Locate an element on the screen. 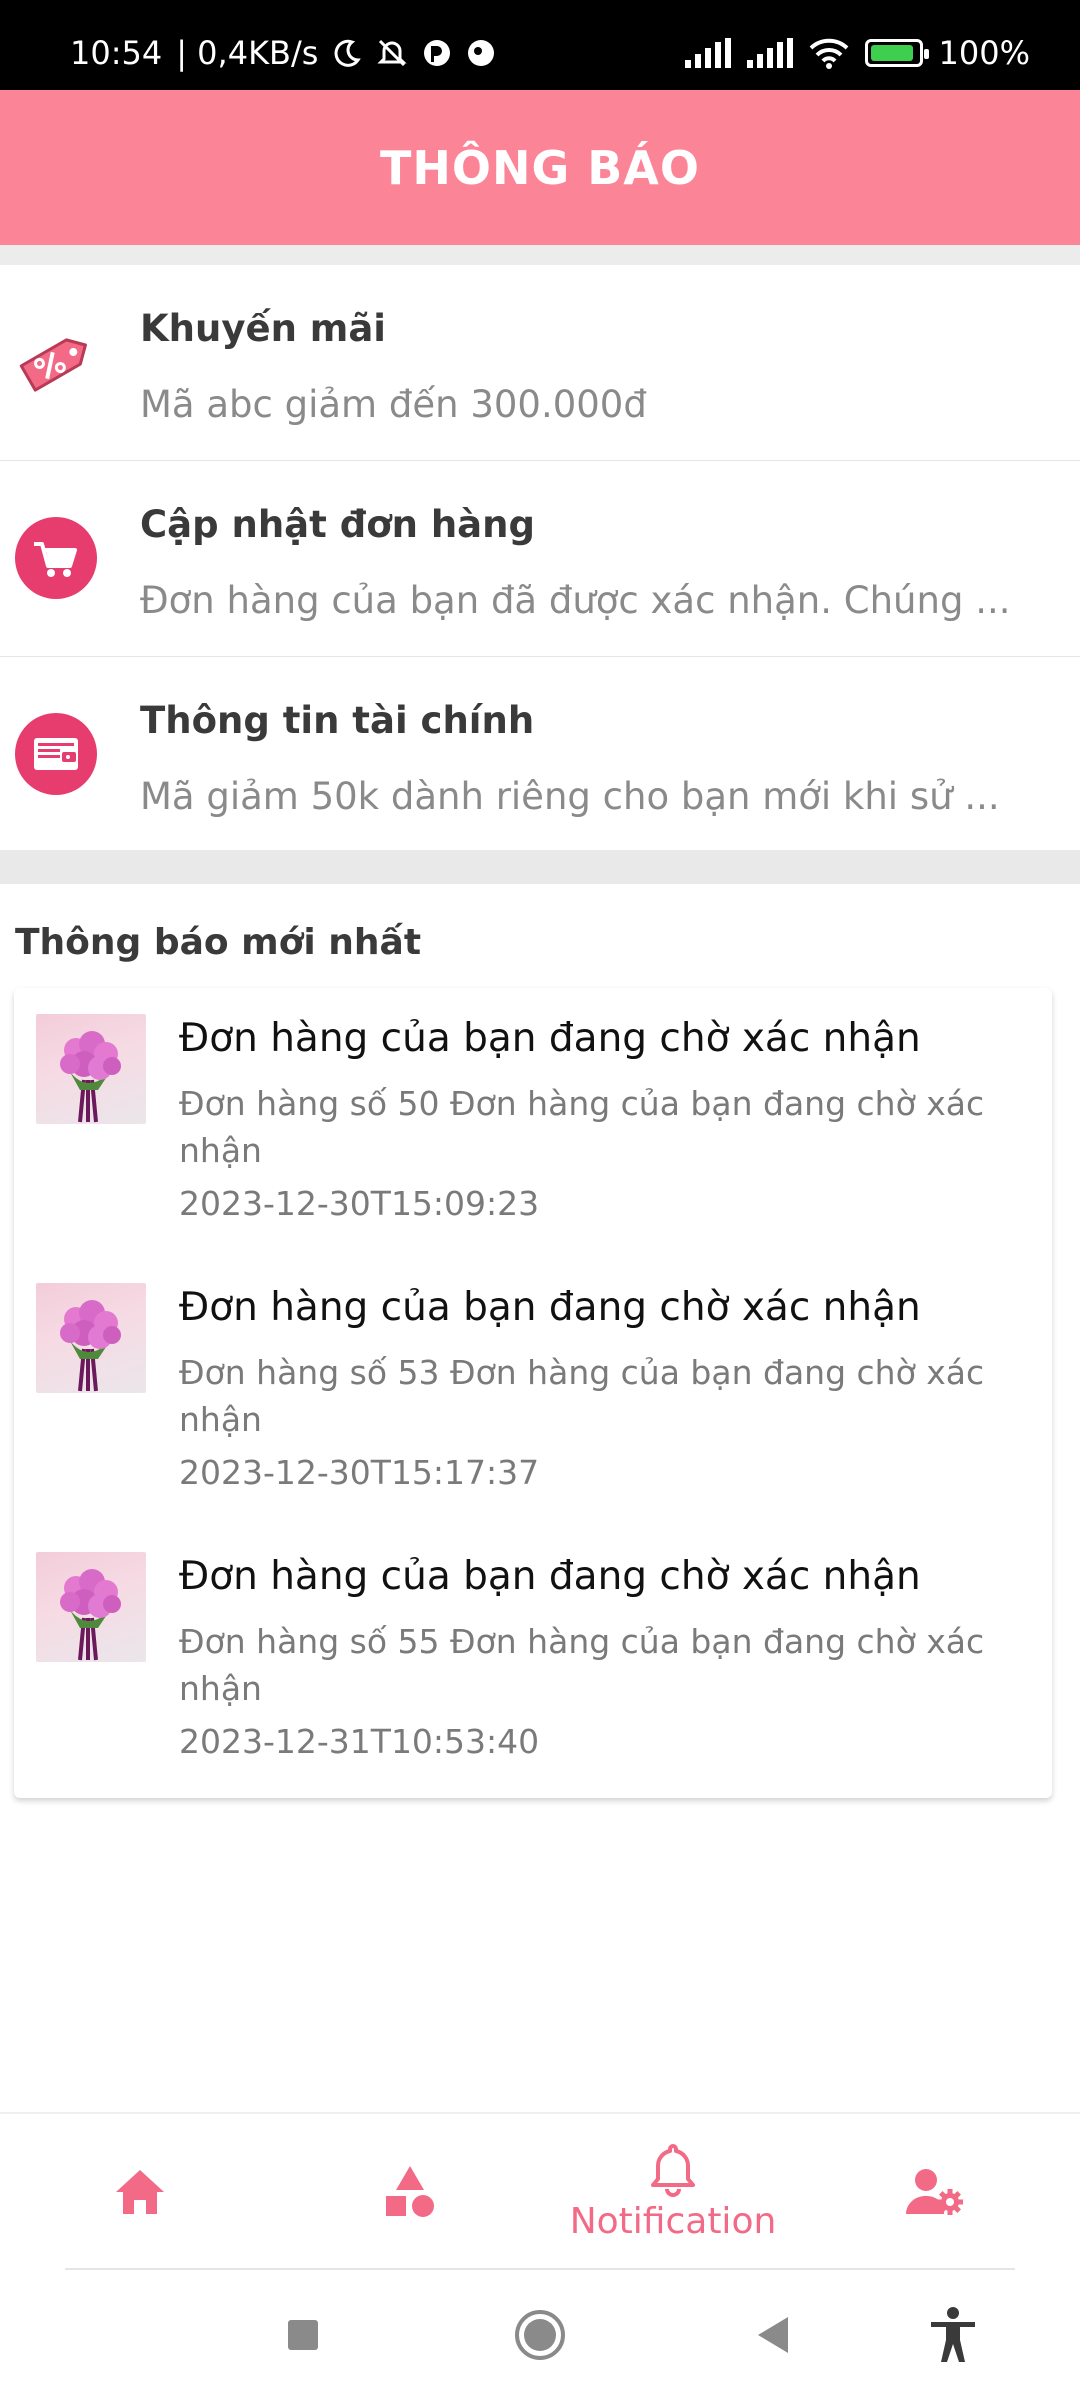 The width and height of the screenshot is (1080, 2400). notification-timestamp: 2023-12-30T15:17:37 is located at coordinates (359, 1472).